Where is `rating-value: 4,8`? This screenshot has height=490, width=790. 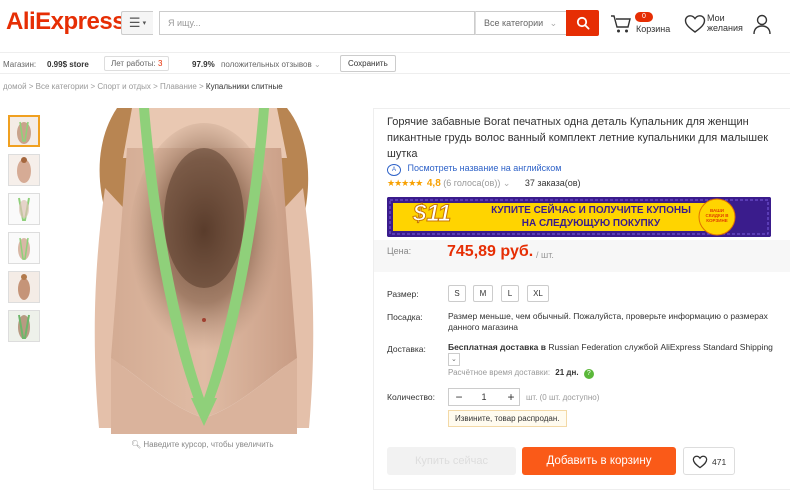 rating-value: 4,8 is located at coordinates (433, 183).